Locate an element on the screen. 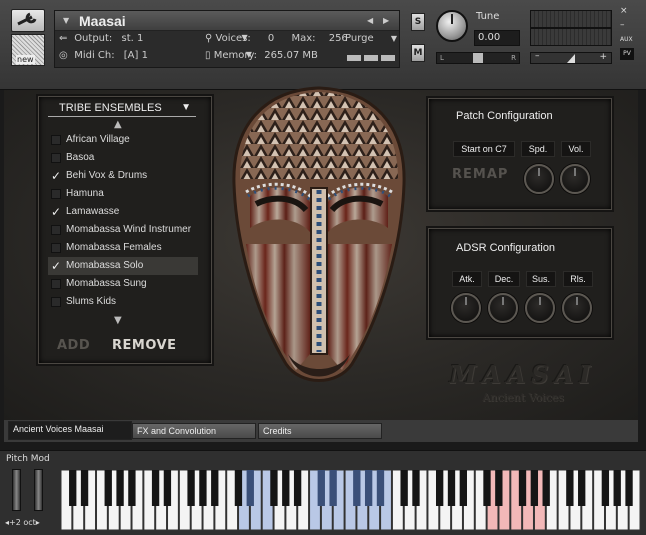 The image size is (646, 535). tribe-ensembles-dropdown: TRIBE ENSEMBLES ▼ is located at coordinates (122, 108).